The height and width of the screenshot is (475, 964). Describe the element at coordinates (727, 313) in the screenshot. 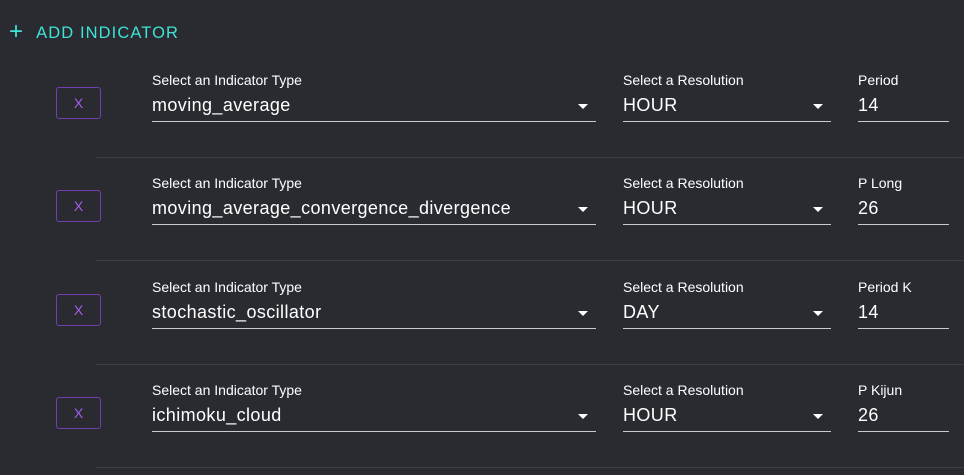

I see `resolution-select: DAY` at that location.